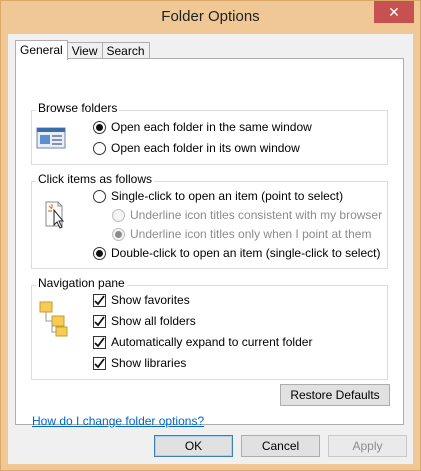 This screenshot has width=421, height=471. I want to click on tab-strip: General View Search, so click(82, 50).